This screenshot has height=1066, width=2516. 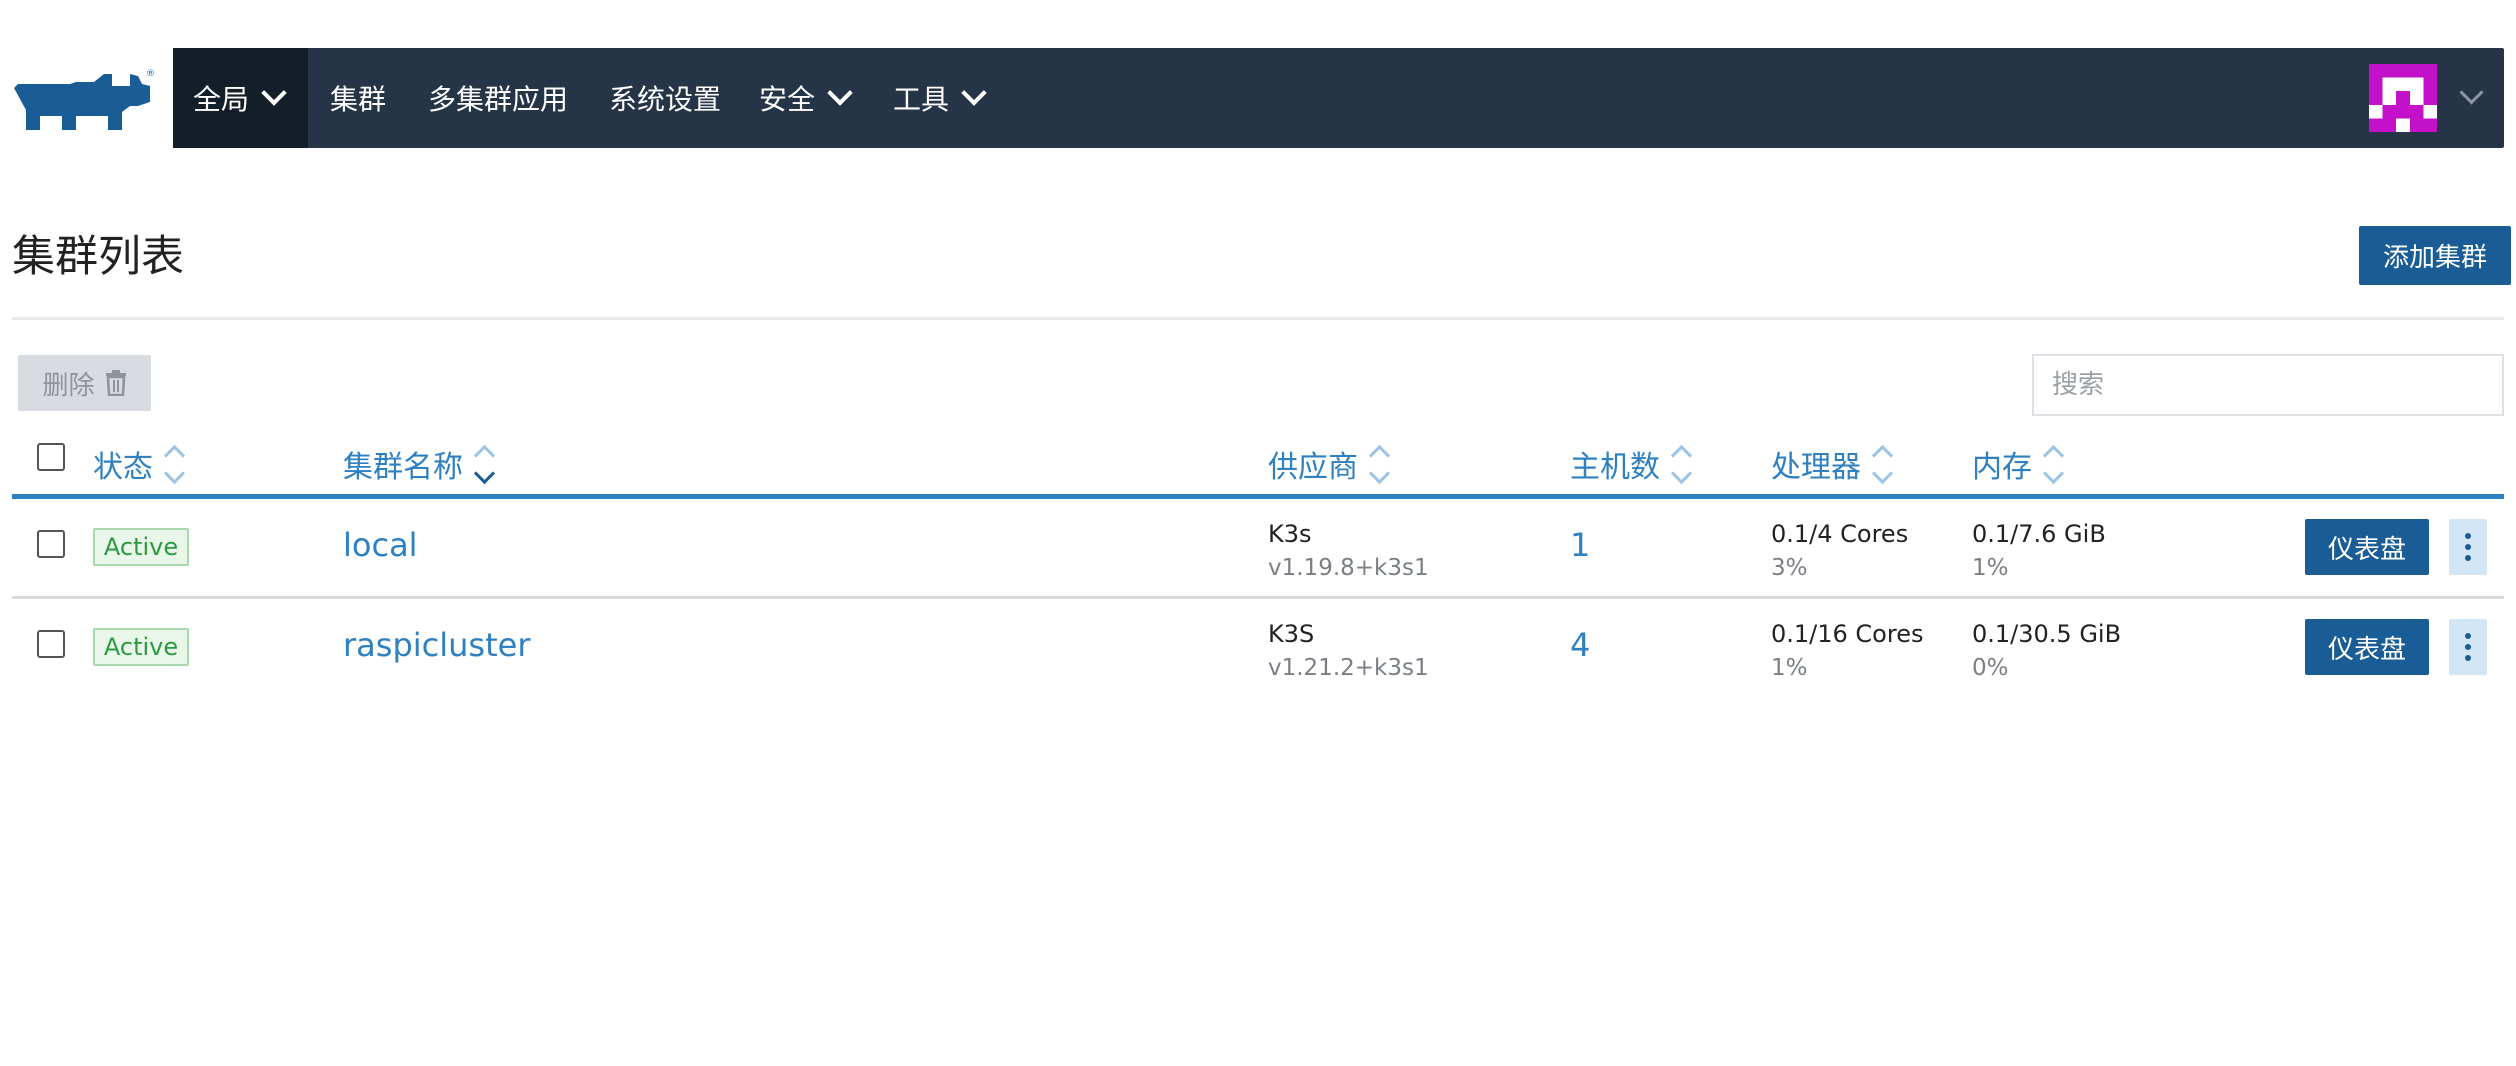 What do you see at coordinates (1990, 568) in the screenshot?
I see `memory-percent: 1%` at bounding box center [1990, 568].